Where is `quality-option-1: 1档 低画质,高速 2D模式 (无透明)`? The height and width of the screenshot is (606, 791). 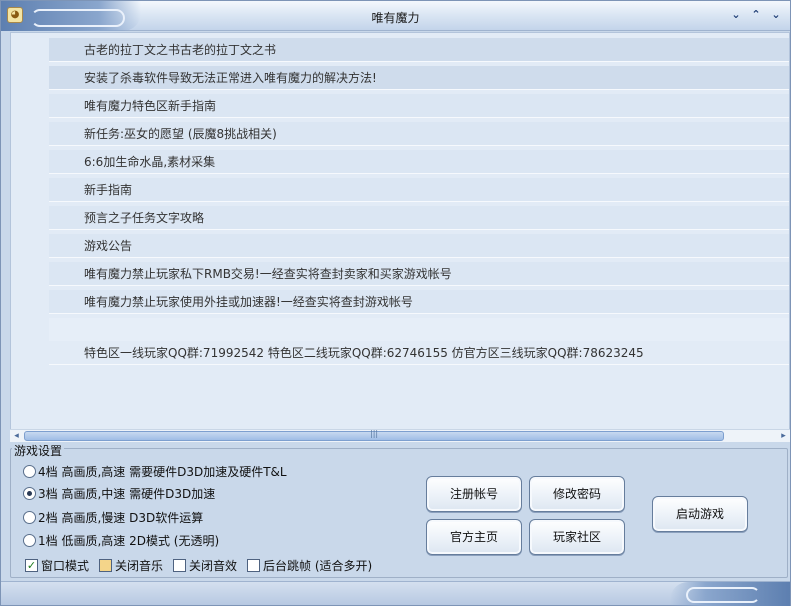
quality-option-1: 1档 低画质,高速 2D模式 (无透明) is located at coordinates (121, 540).